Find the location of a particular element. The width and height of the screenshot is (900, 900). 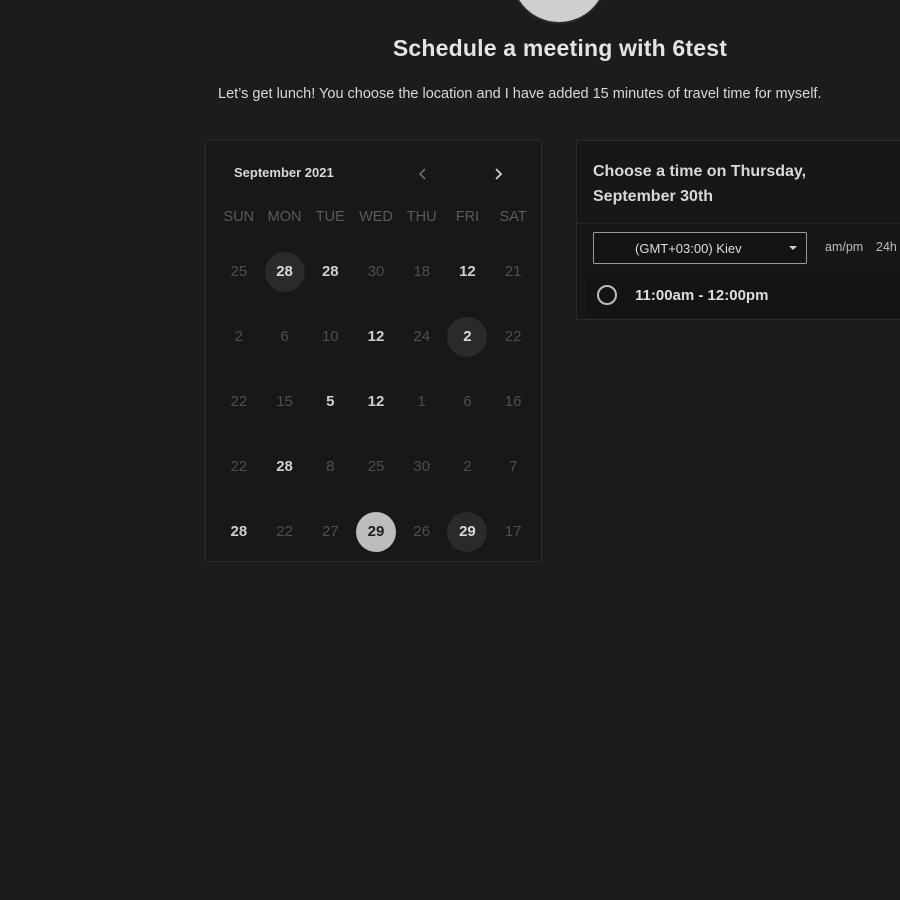

page-title: Schedule a meeting with 6test is located at coordinates (560, 48).